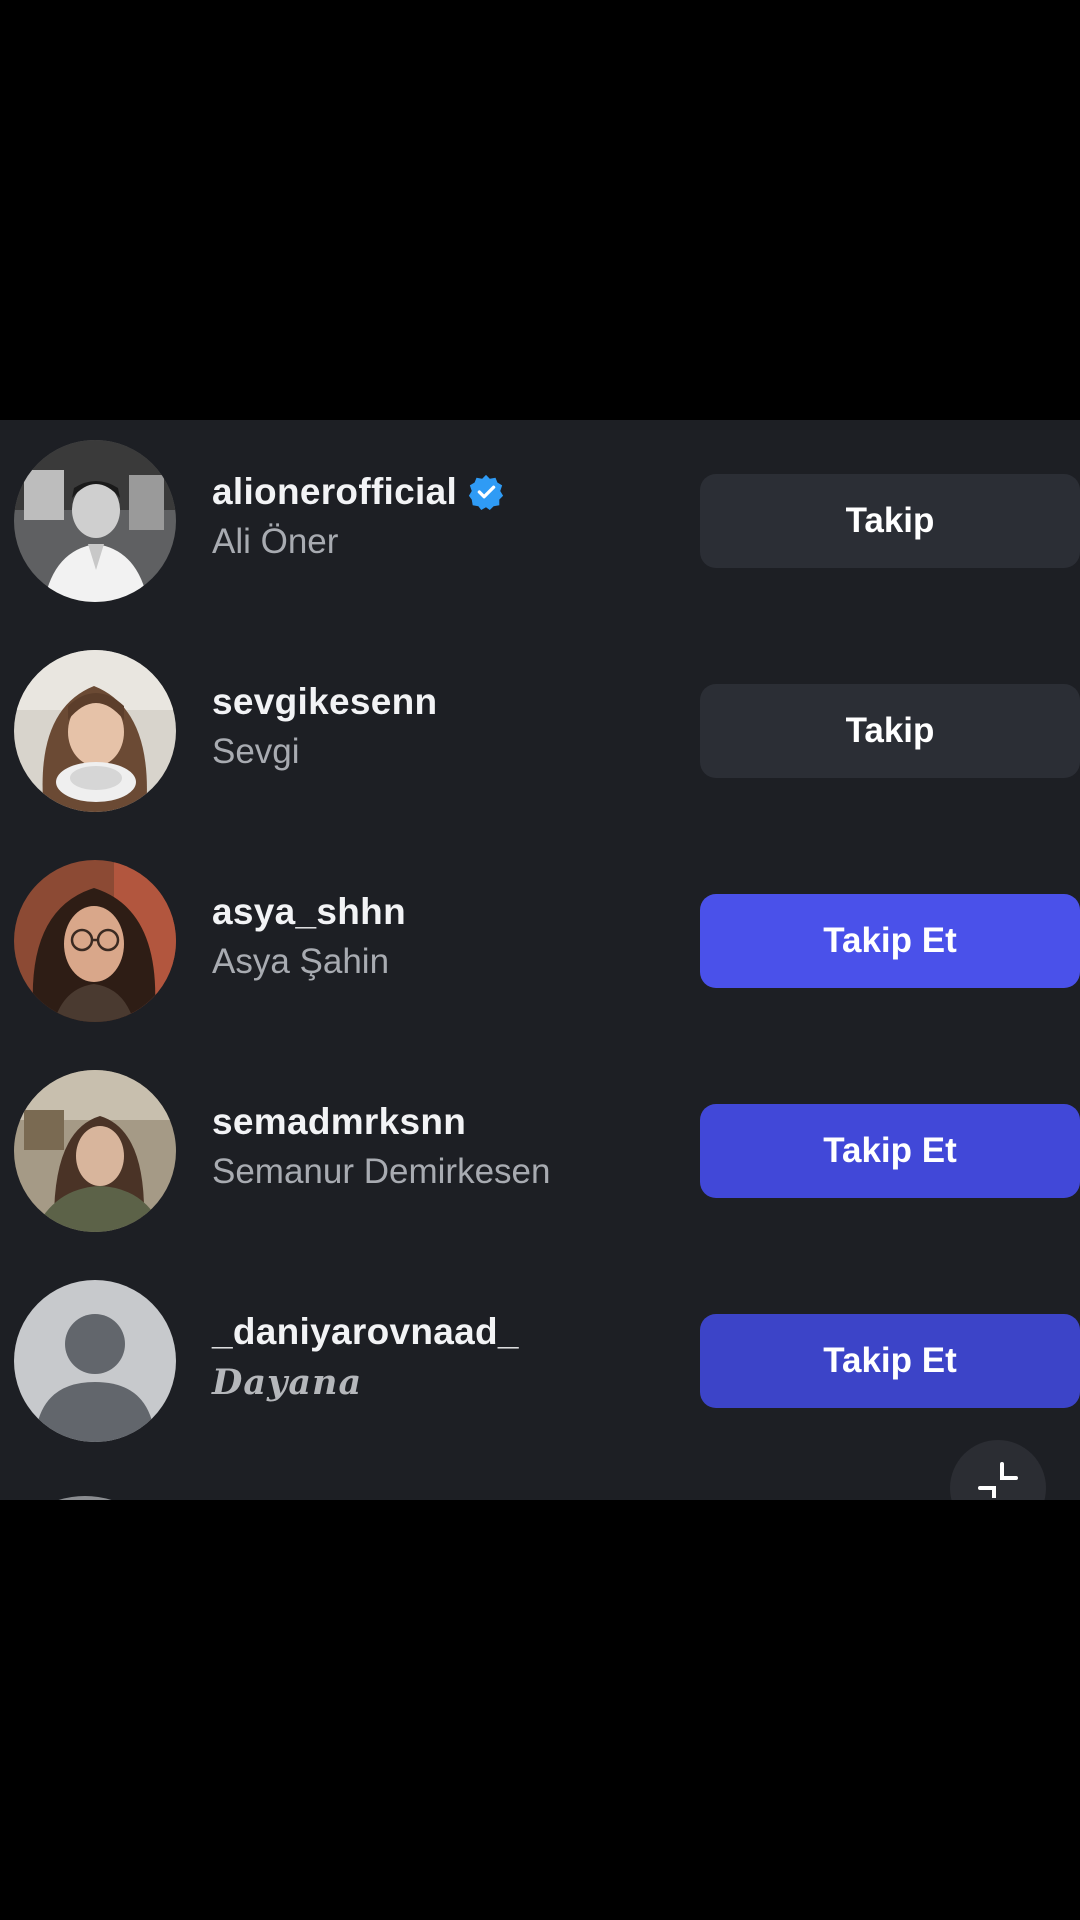 The image size is (1080, 1920). What do you see at coordinates (324, 702) in the screenshot?
I see `username: sevgikesenn` at bounding box center [324, 702].